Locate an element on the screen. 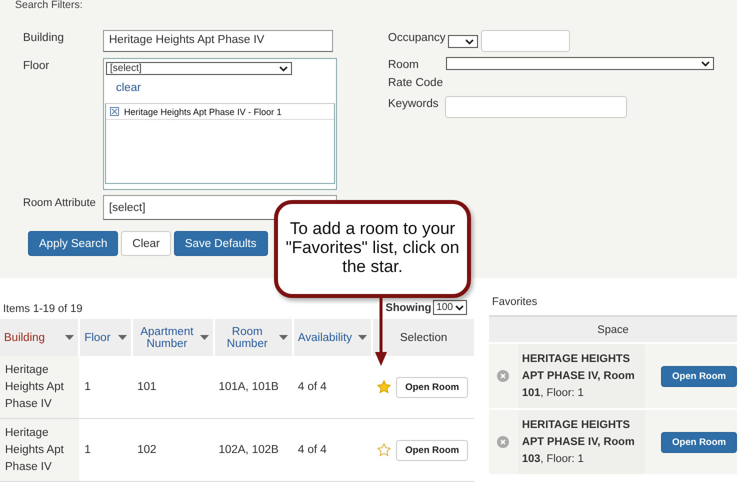 The height and width of the screenshot is (482, 744). selected-floor: Heritage Heights Apt Phase IV - Floor 1 is located at coordinates (203, 111).